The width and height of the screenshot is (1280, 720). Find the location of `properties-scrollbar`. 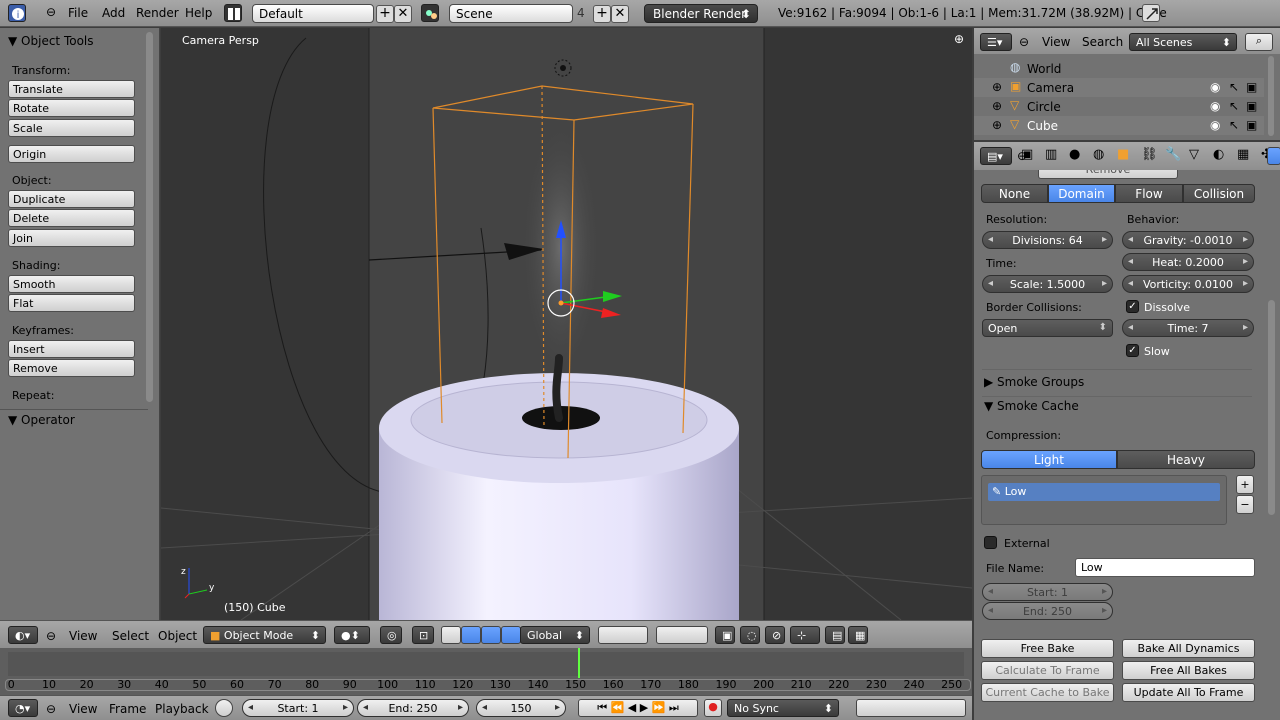

properties-scrollbar is located at coordinates (1271, 407).